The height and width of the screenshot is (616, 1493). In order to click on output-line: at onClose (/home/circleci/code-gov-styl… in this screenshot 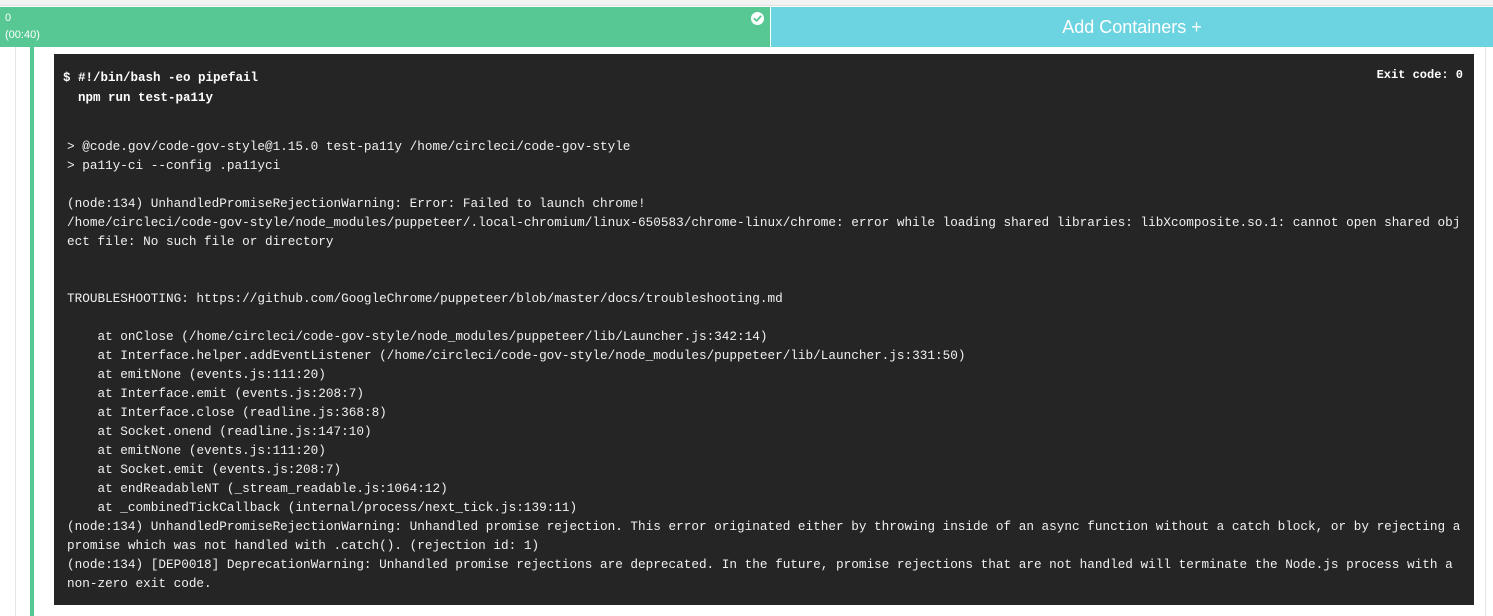, I will do `click(417, 336)`.